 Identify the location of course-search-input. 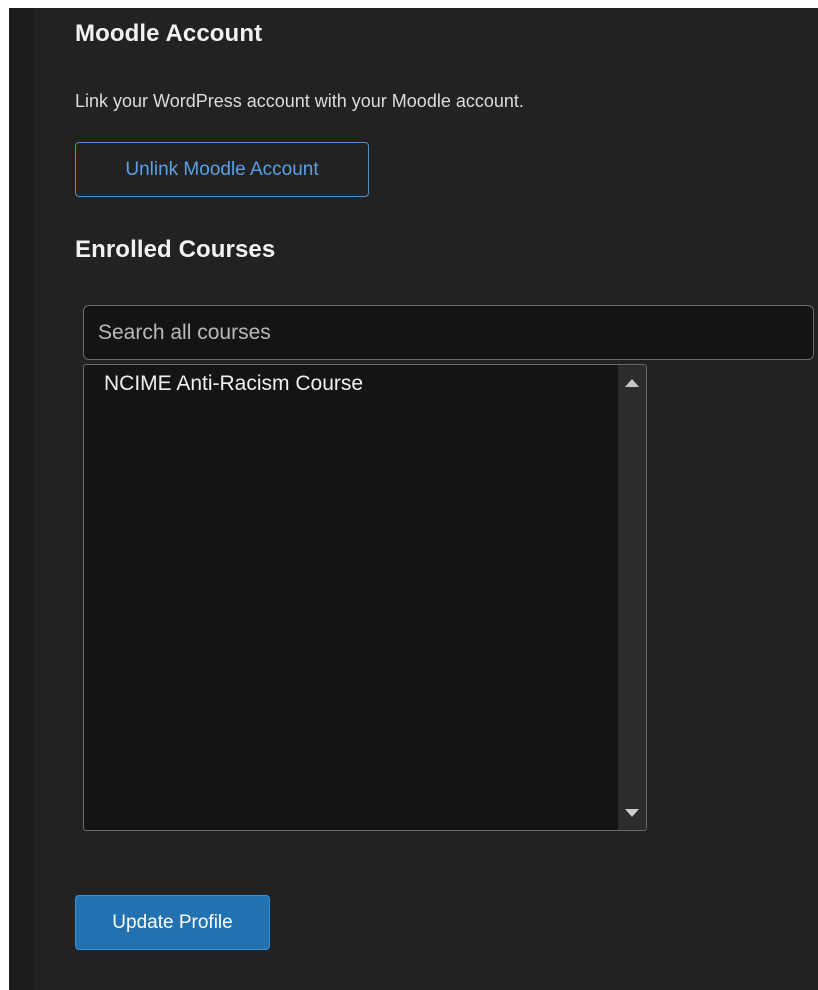
(448, 332).